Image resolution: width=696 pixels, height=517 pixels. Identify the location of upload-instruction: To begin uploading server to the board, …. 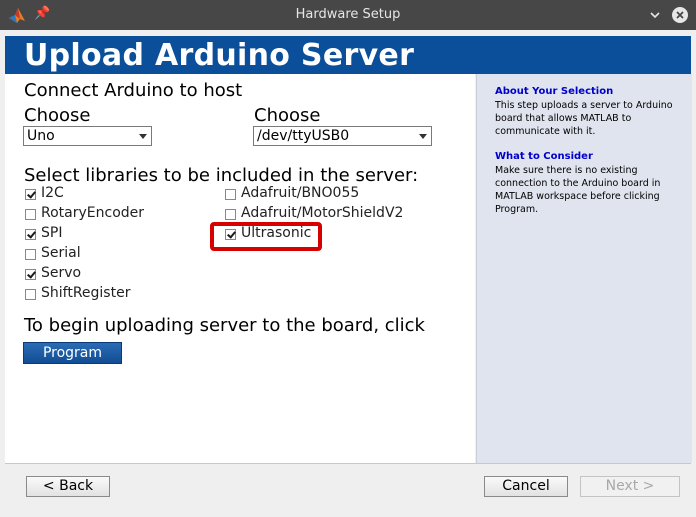
(224, 325).